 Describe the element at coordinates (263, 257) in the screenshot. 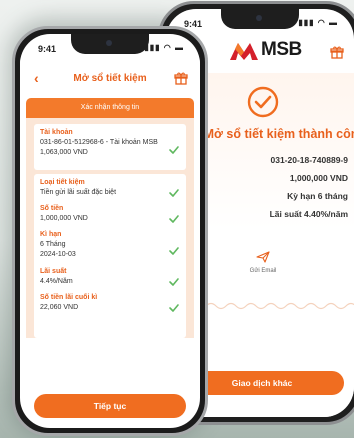

I see `send-icon` at that location.